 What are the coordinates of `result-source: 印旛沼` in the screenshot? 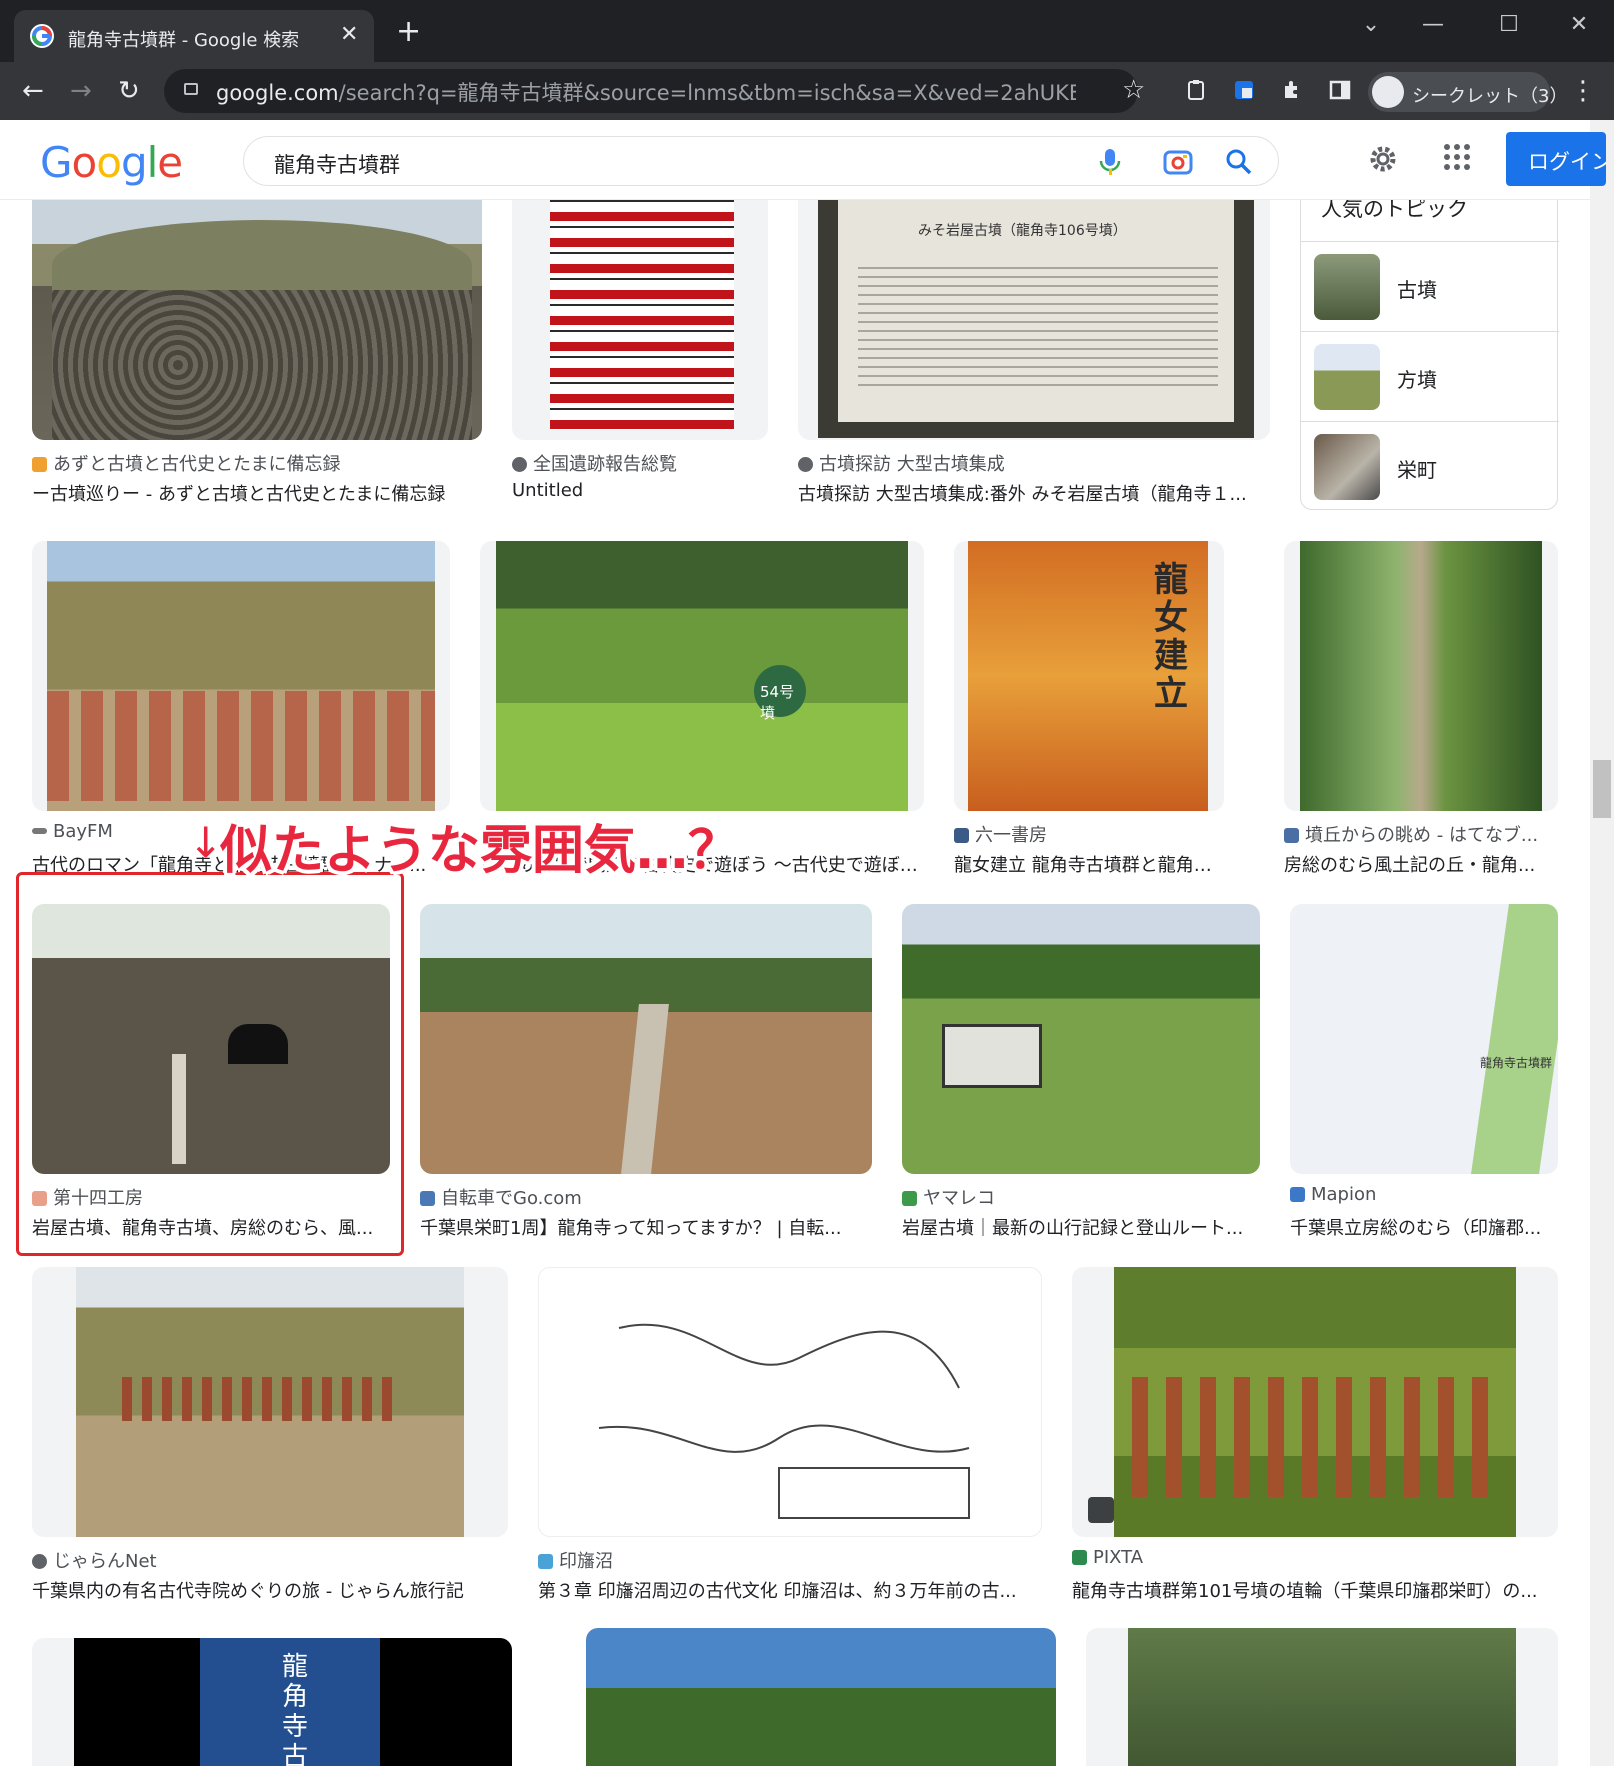 It's located at (790, 1560).